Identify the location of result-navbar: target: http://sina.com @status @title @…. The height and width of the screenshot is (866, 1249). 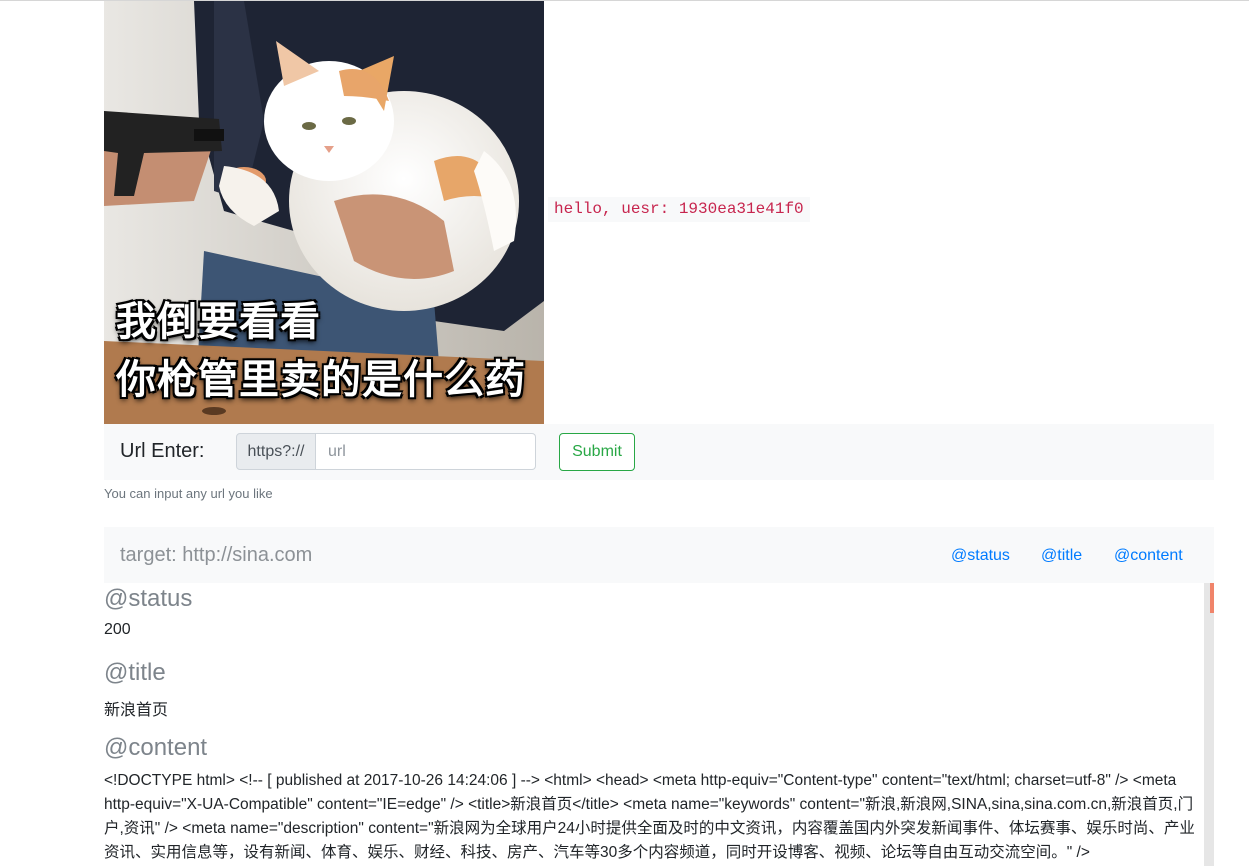
(659, 555).